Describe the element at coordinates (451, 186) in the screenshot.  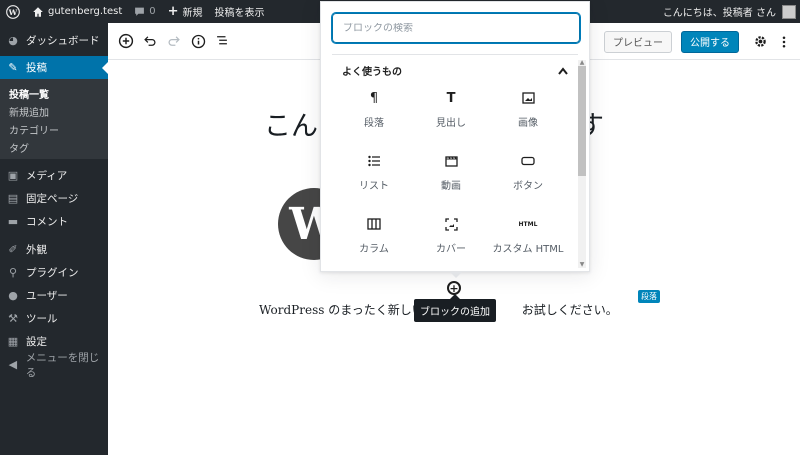
I see `block-label: 動画` at that location.